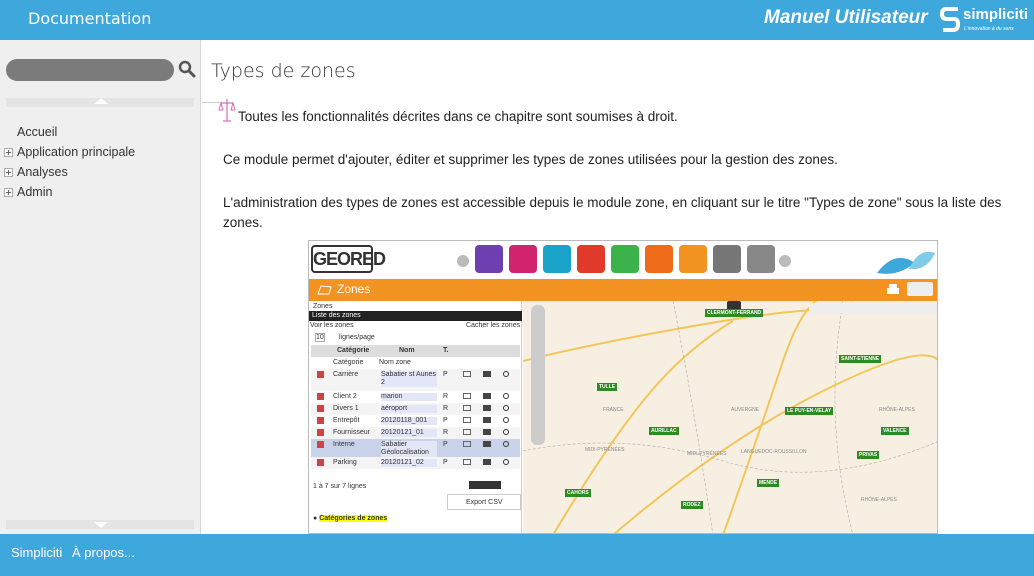 The height and width of the screenshot is (576, 1034). I want to click on chevron-up-icon, so click(101, 101).